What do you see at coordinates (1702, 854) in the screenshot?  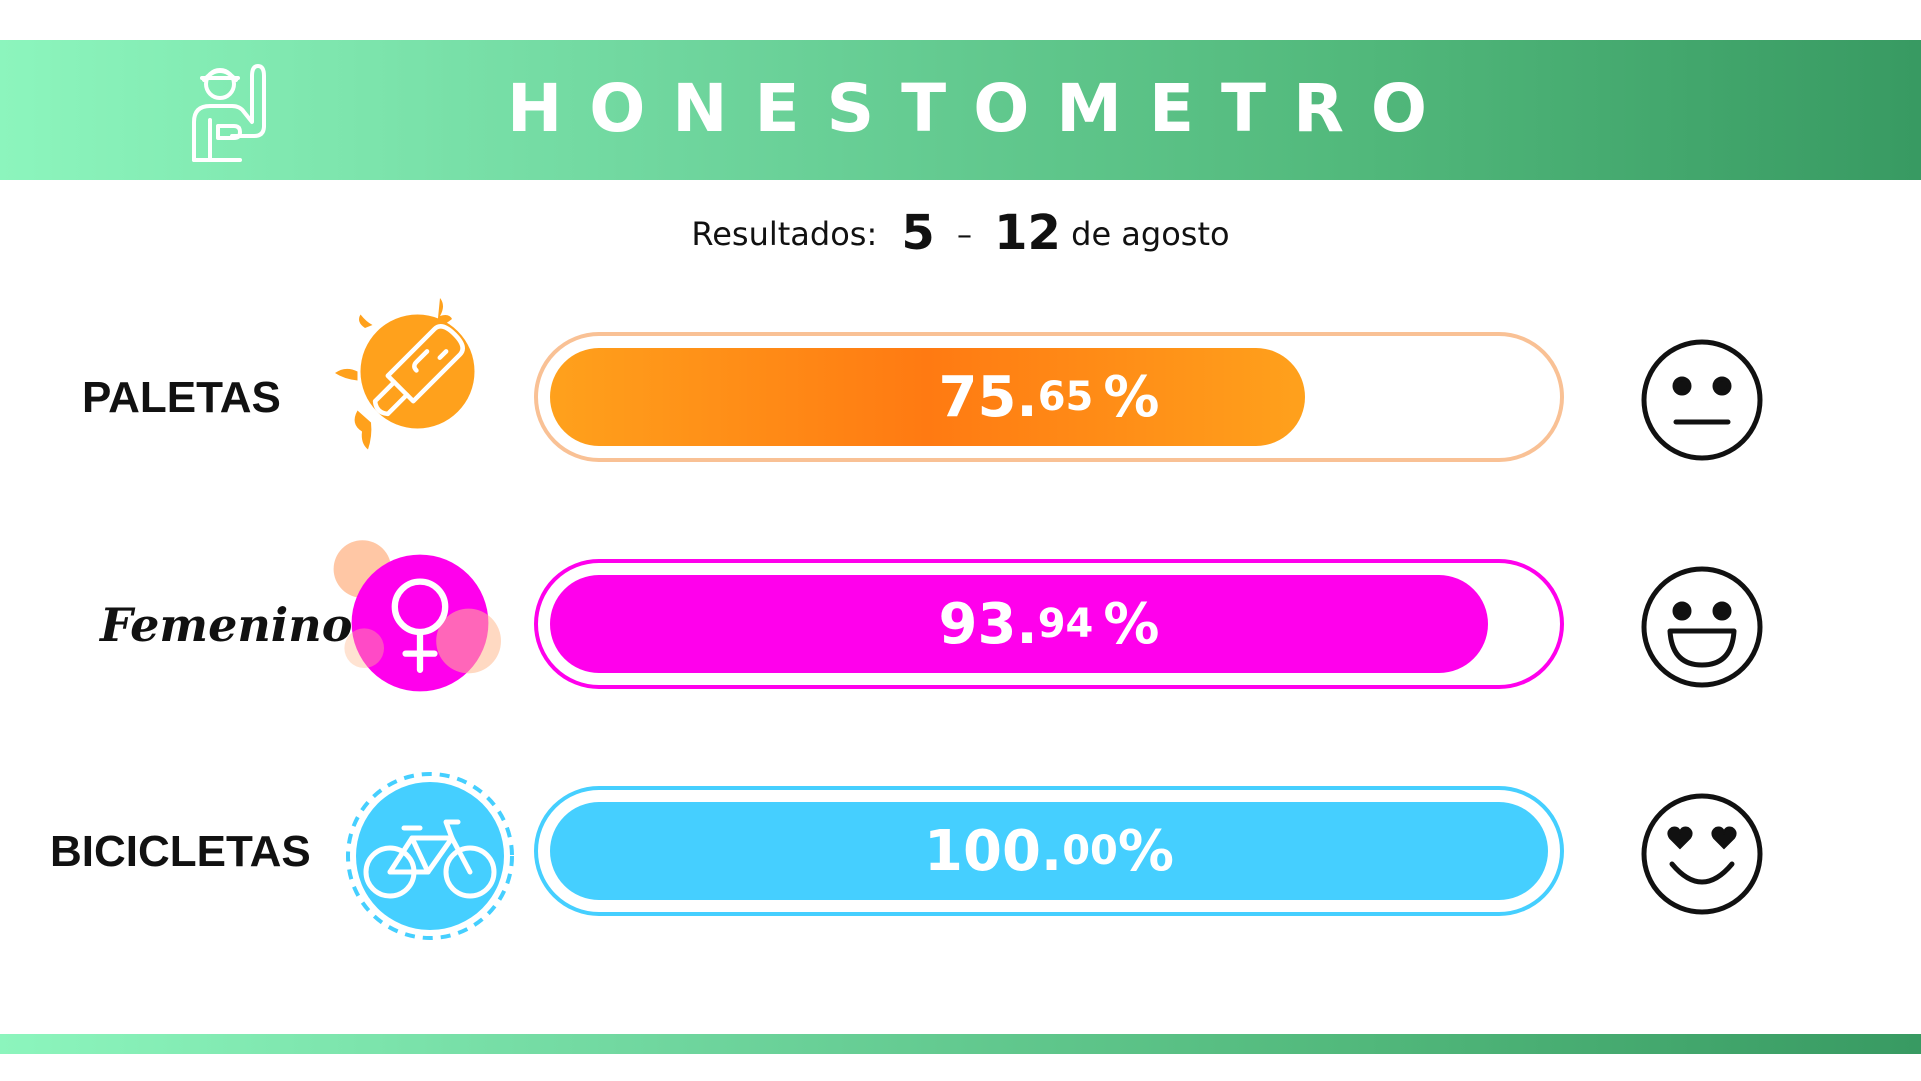 I see `heart-eyes-face-icon` at bounding box center [1702, 854].